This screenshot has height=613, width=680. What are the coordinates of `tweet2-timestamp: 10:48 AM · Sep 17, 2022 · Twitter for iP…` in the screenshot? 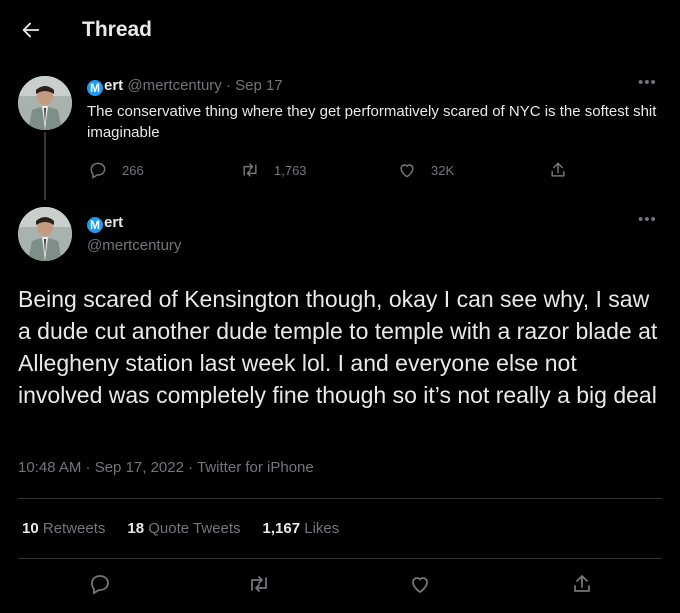 It's located at (166, 467).